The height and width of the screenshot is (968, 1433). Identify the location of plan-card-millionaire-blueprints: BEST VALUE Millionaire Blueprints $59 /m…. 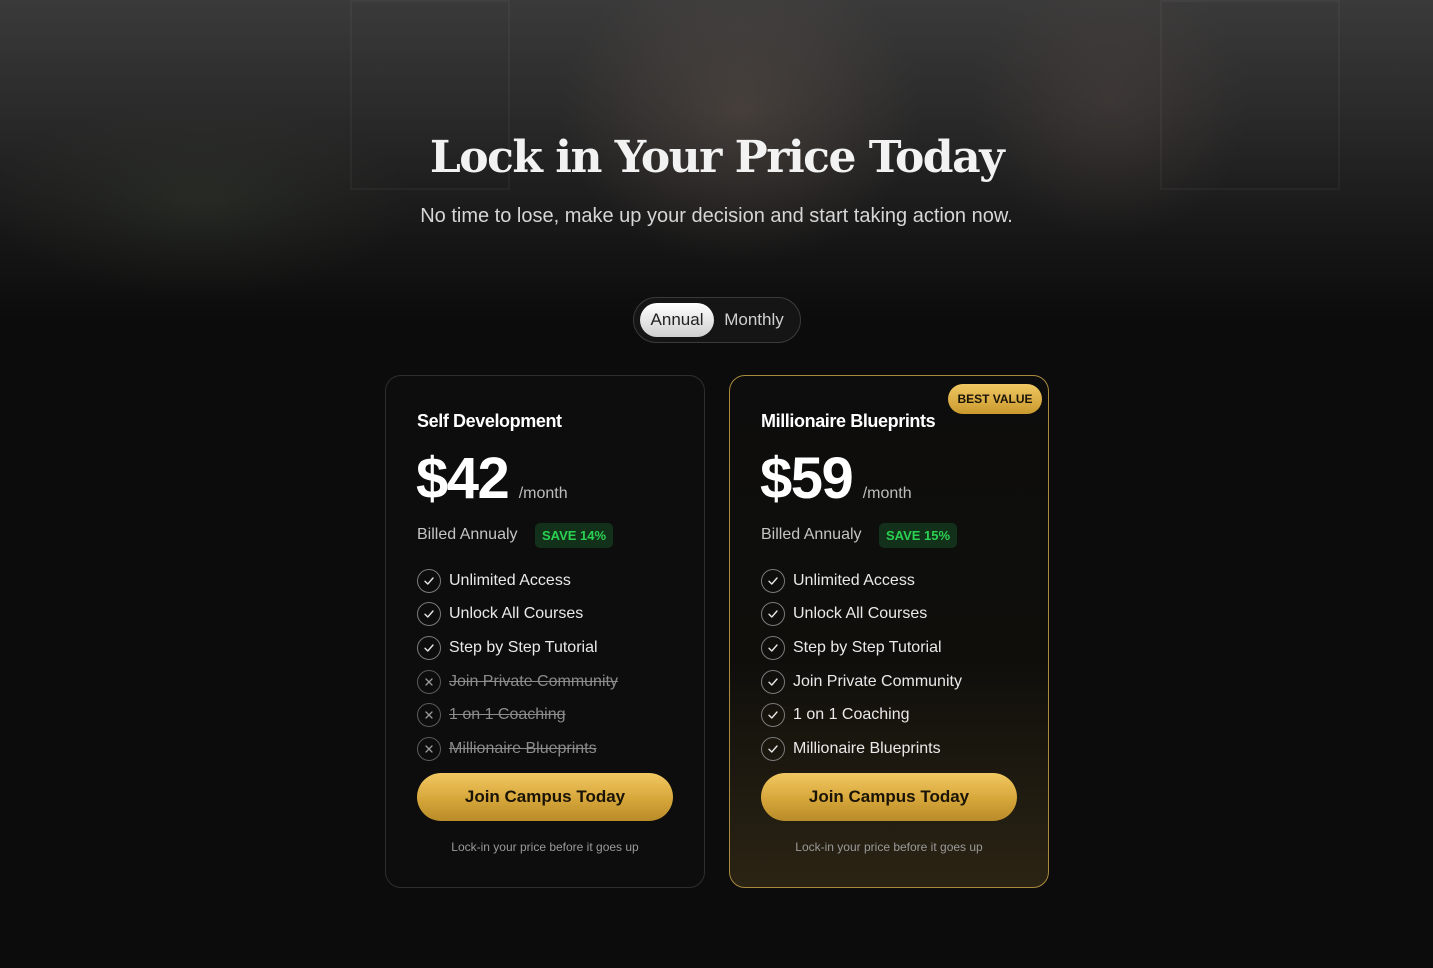
(889, 631).